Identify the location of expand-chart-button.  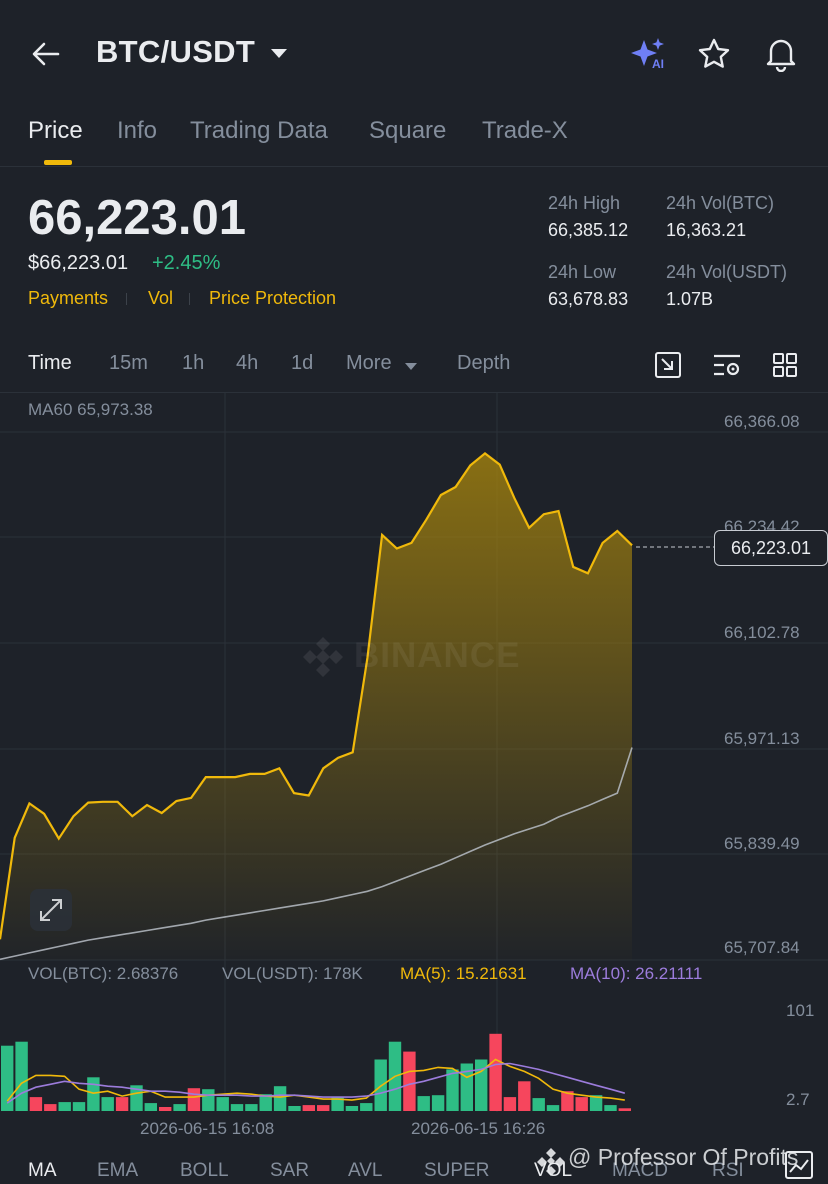
(51, 910).